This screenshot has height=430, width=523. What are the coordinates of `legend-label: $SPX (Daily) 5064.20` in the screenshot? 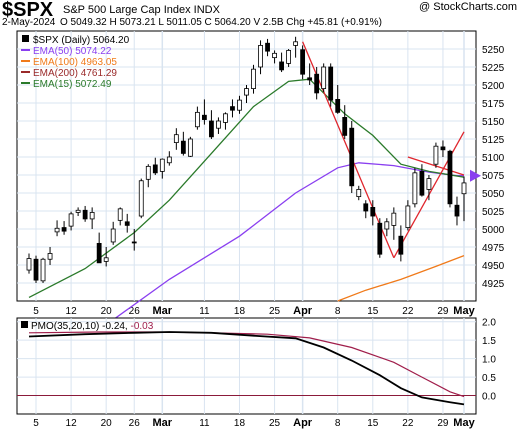 It's located at (81, 40).